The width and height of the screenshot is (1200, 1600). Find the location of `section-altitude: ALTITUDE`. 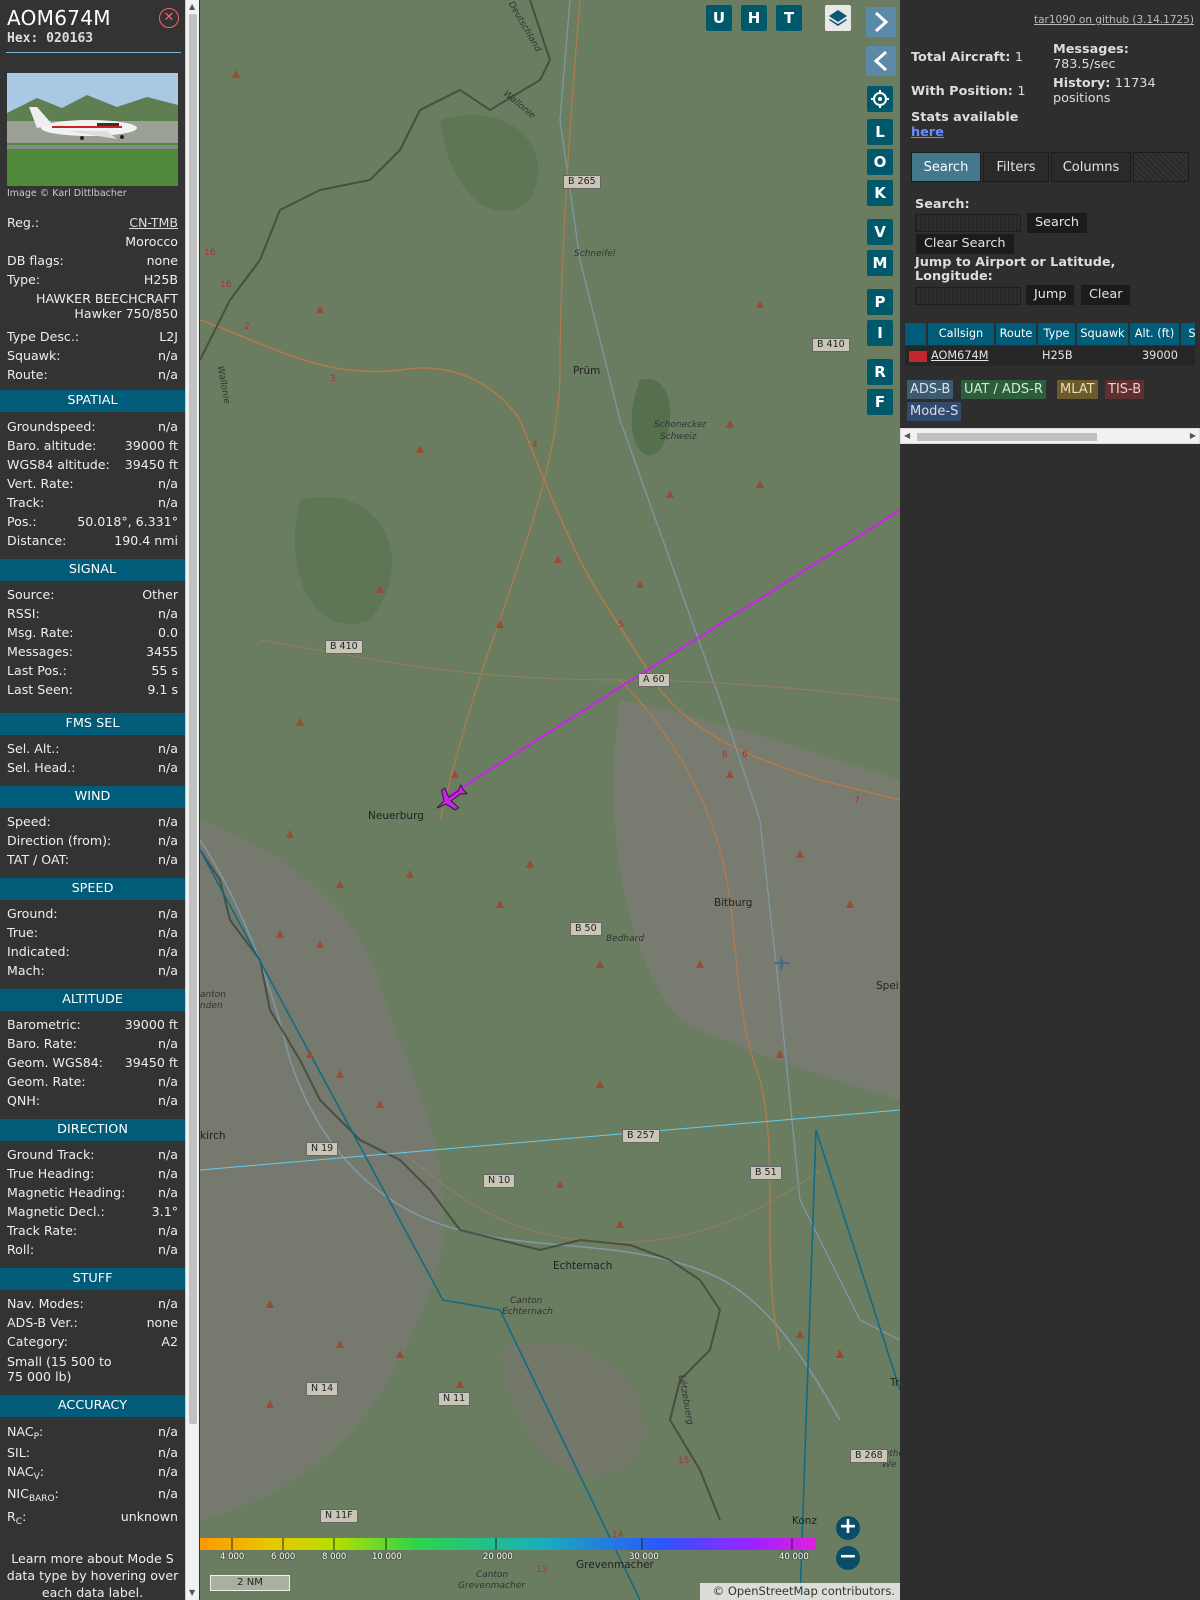

section-altitude: ALTITUDE is located at coordinates (92, 1000).